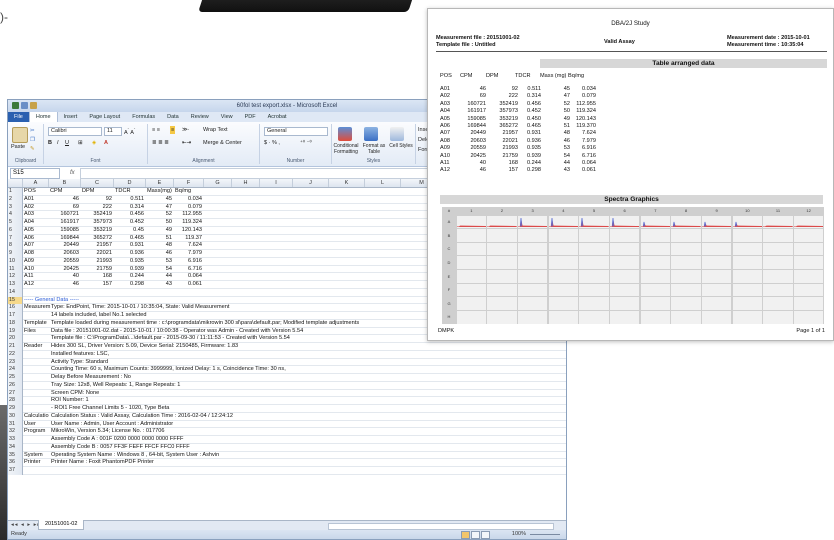 The width and height of the screenshot is (834, 540). I want to click on cell: 92, so click(97, 199).